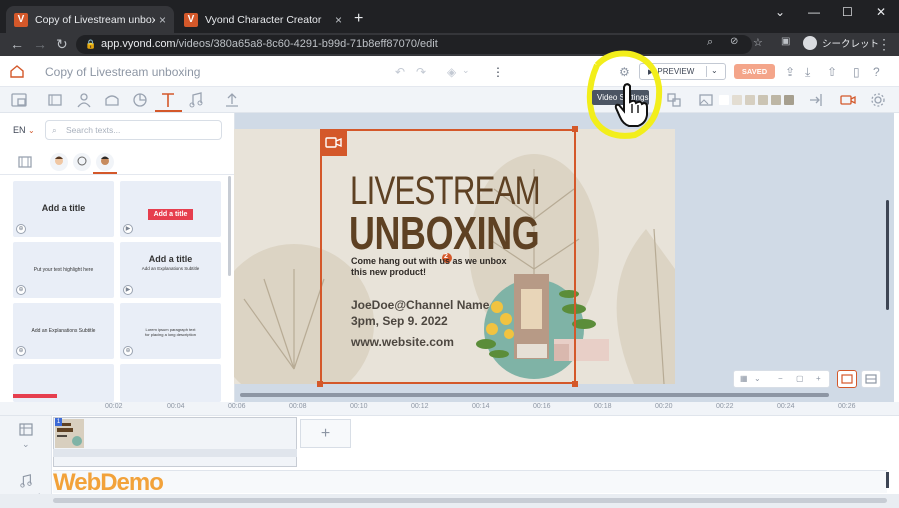 Image resolution: width=899 pixels, height=508 pixels. Describe the element at coordinates (744, 378) in the screenshot. I see `grid-icon: ▦` at that location.